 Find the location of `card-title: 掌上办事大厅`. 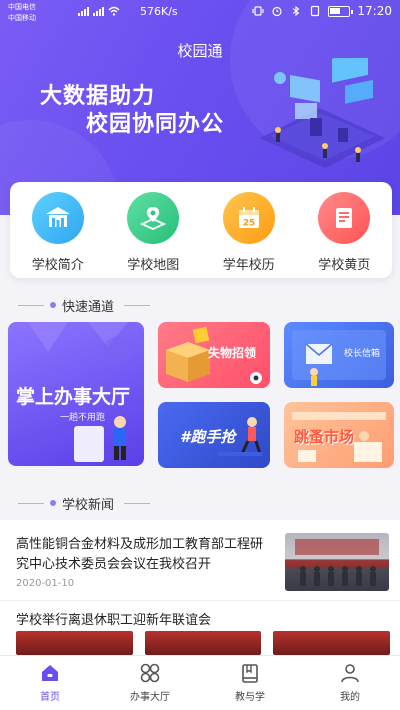

card-title: 掌上办事大厅 is located at coordinates (73, 397).